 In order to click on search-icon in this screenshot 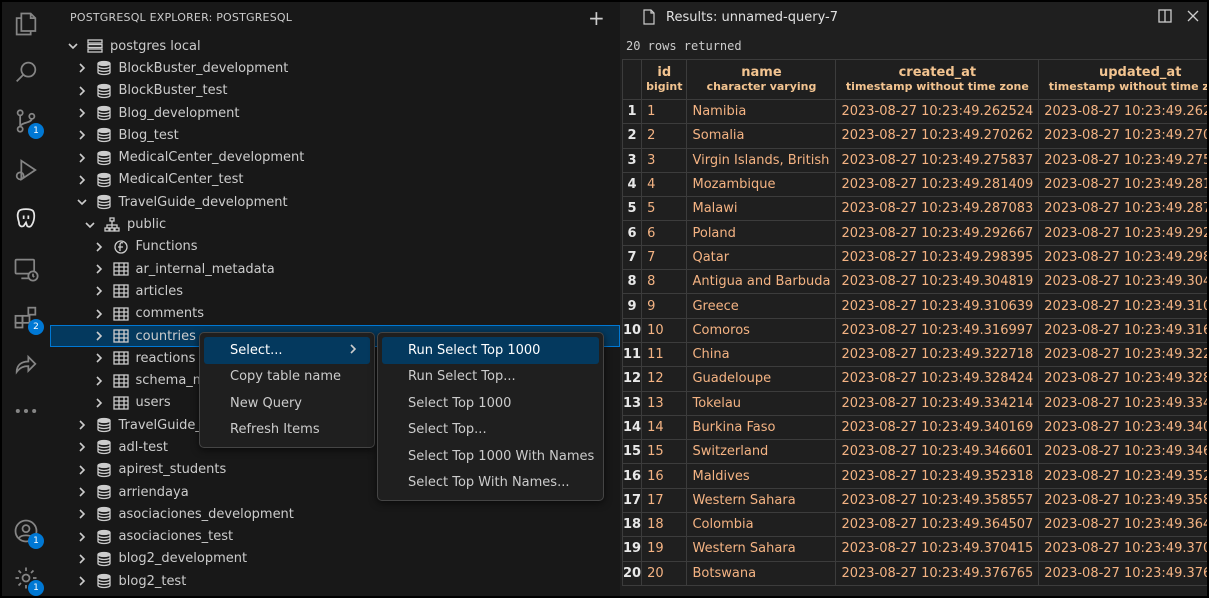, I will do `click(26, 72)`.